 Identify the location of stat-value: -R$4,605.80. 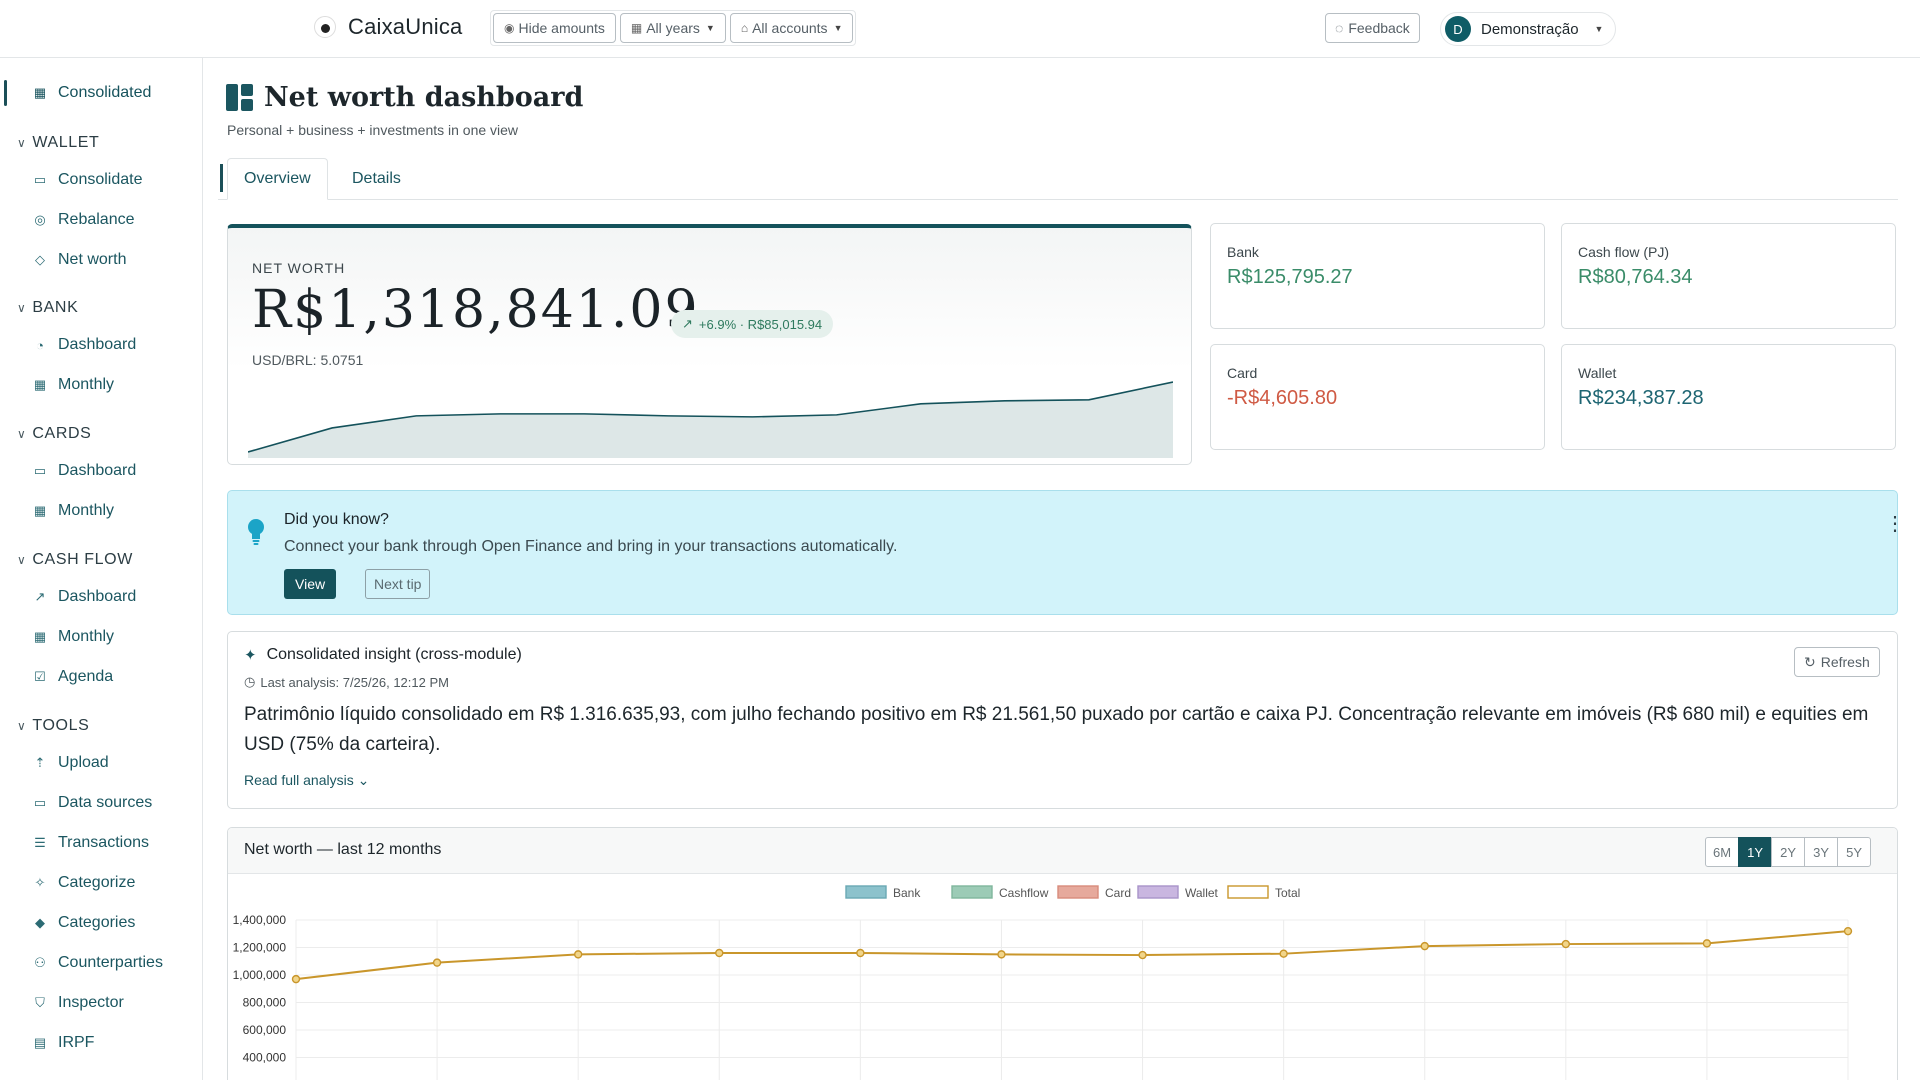
(1282, 398).